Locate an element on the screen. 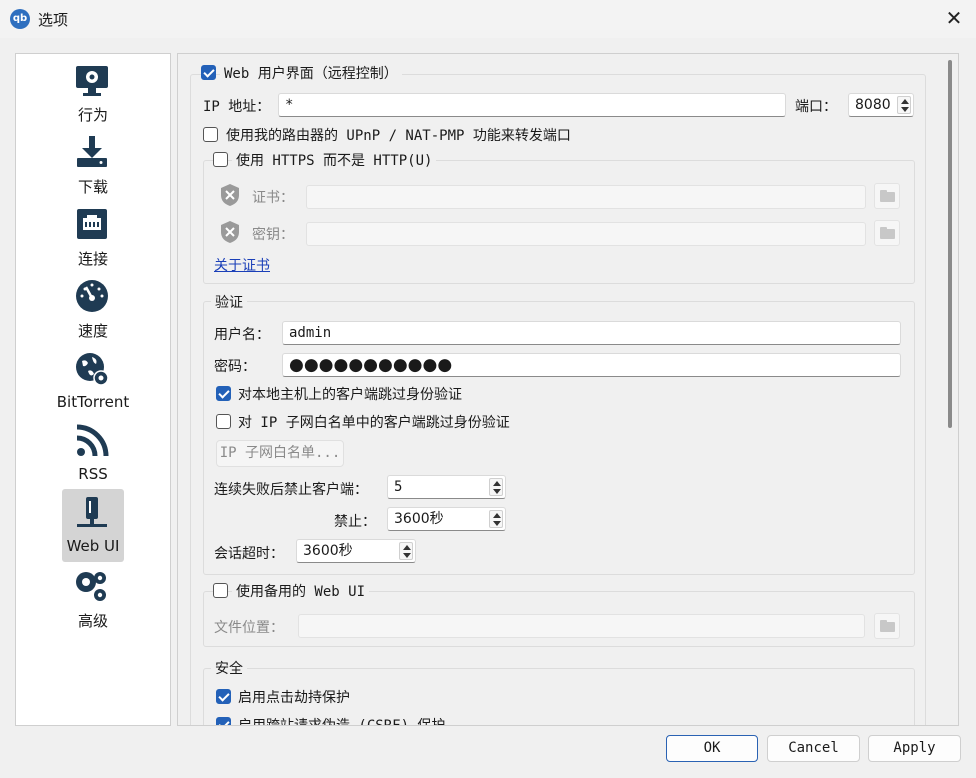  sidebar-item-label: 下载 is located at coordinates (92, 187).